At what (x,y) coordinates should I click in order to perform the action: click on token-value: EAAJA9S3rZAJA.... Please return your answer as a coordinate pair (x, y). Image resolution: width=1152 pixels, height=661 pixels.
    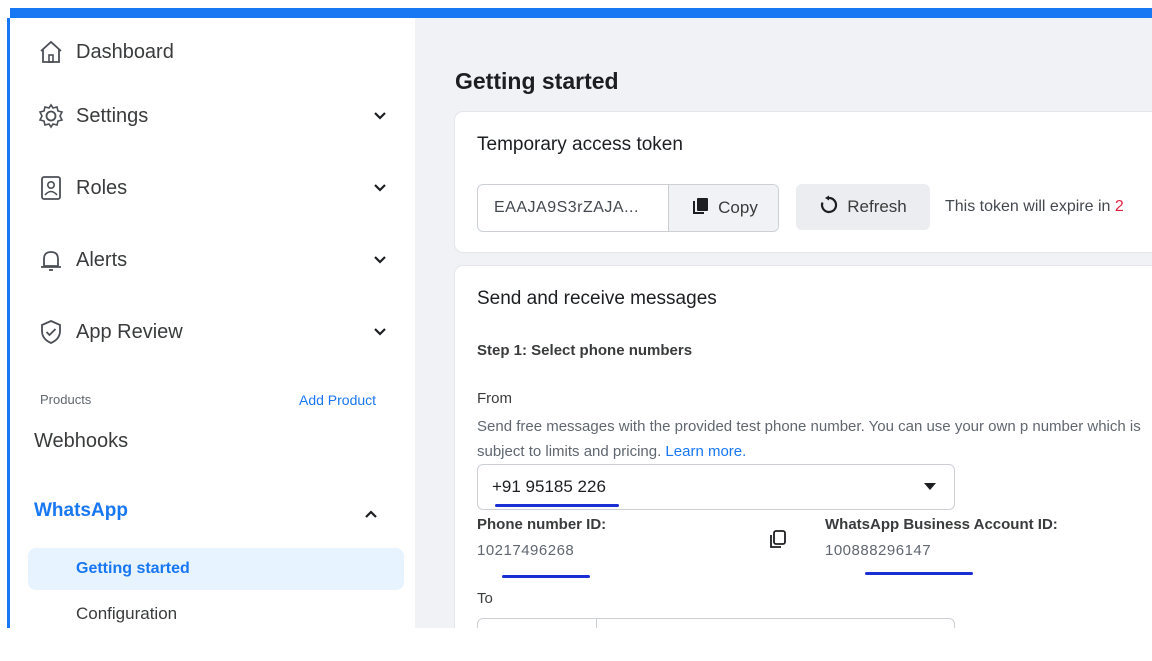
    Looking at the image, I should click on (566, 207).